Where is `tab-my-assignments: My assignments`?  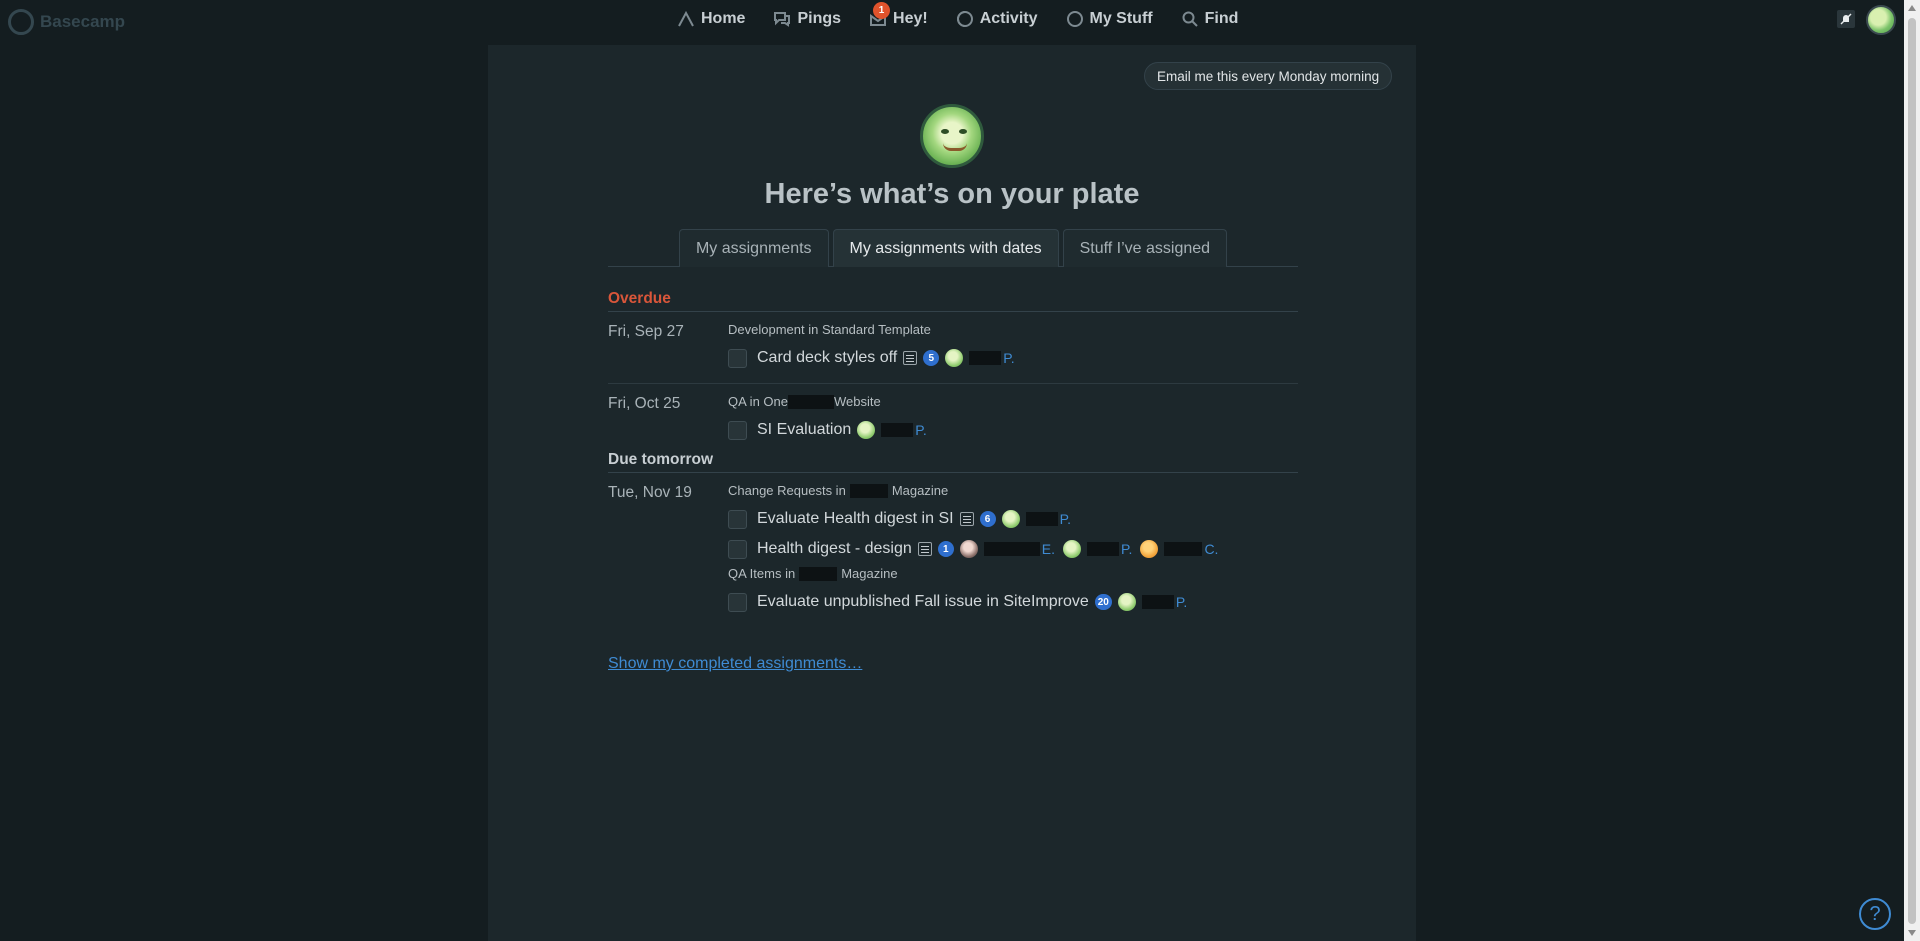 tab-my-assignments: My assignments is located at coordinates (753, 248).